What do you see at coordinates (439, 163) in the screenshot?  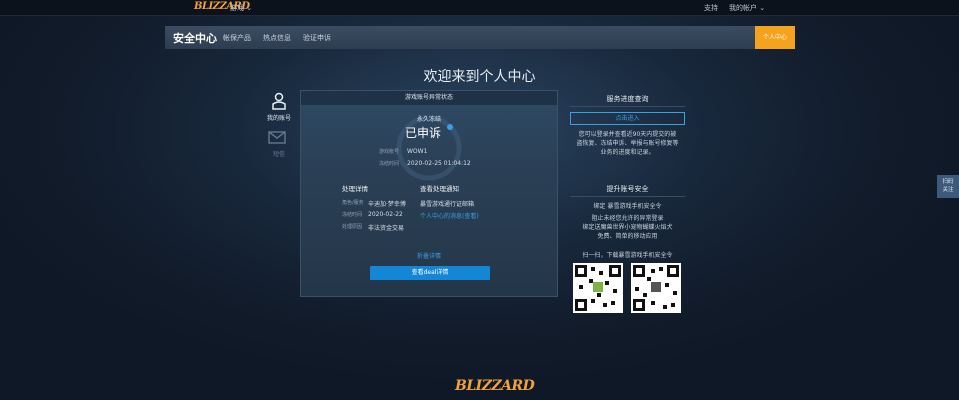 I see `field-value-freeze-time: 2020-02-25 01:04:12` at bounding box center [439, 163].